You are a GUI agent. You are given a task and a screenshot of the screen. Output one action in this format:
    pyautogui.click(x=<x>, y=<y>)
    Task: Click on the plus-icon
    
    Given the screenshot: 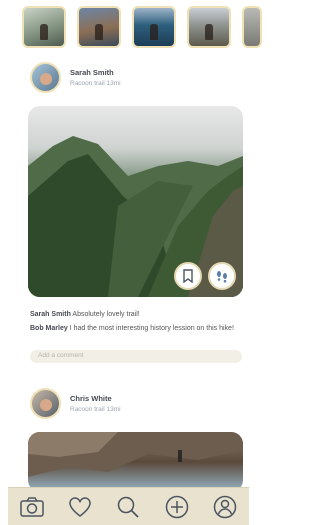 What is the action you would take?
    pyautogui.click(x=176, y=506)
    